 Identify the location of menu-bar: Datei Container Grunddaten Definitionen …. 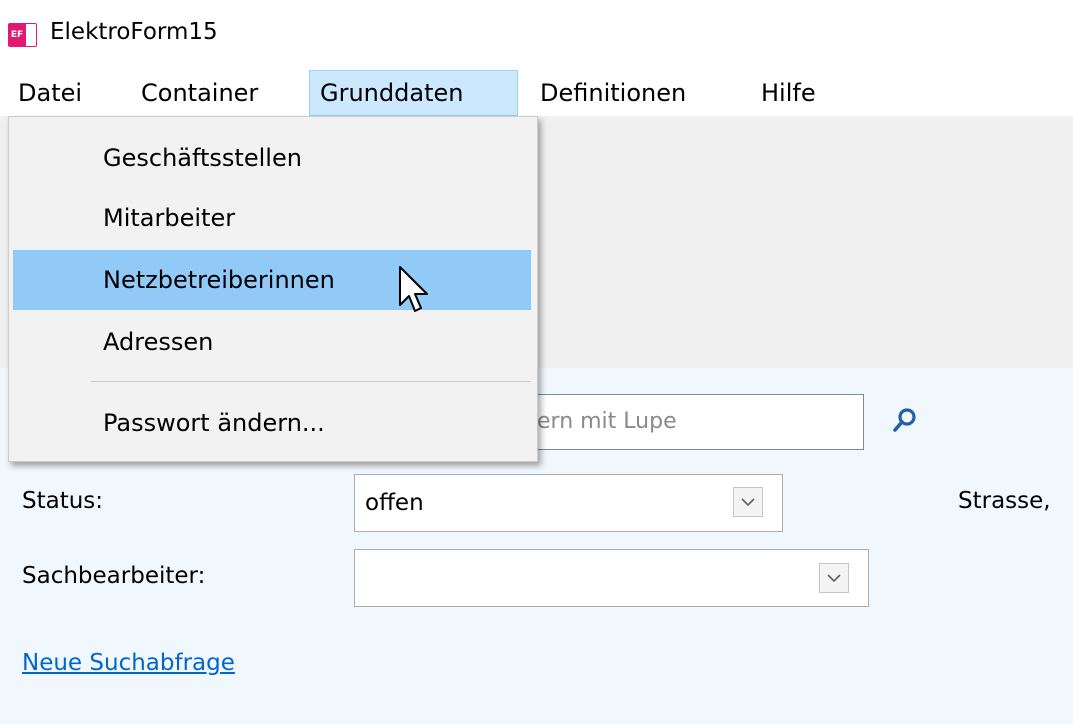
(536, 93).